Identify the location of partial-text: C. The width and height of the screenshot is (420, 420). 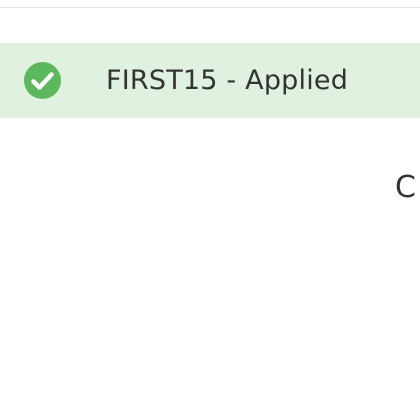
(405, 187).